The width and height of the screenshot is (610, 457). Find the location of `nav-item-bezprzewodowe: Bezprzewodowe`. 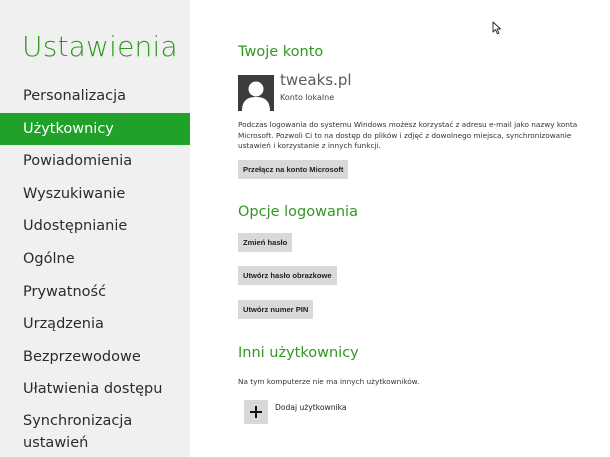

nav-item-bezprzewodowe: Bezprzewodowe is located at coordinates (95, 357).